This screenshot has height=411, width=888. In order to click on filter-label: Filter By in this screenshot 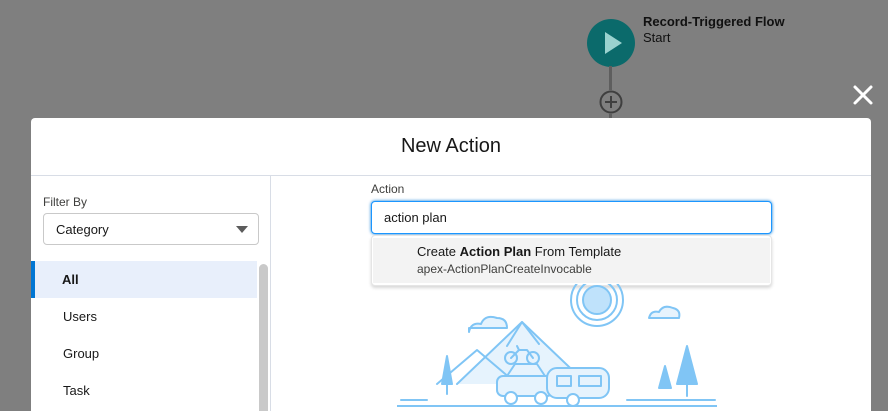, I will do `click(65, 202)`.